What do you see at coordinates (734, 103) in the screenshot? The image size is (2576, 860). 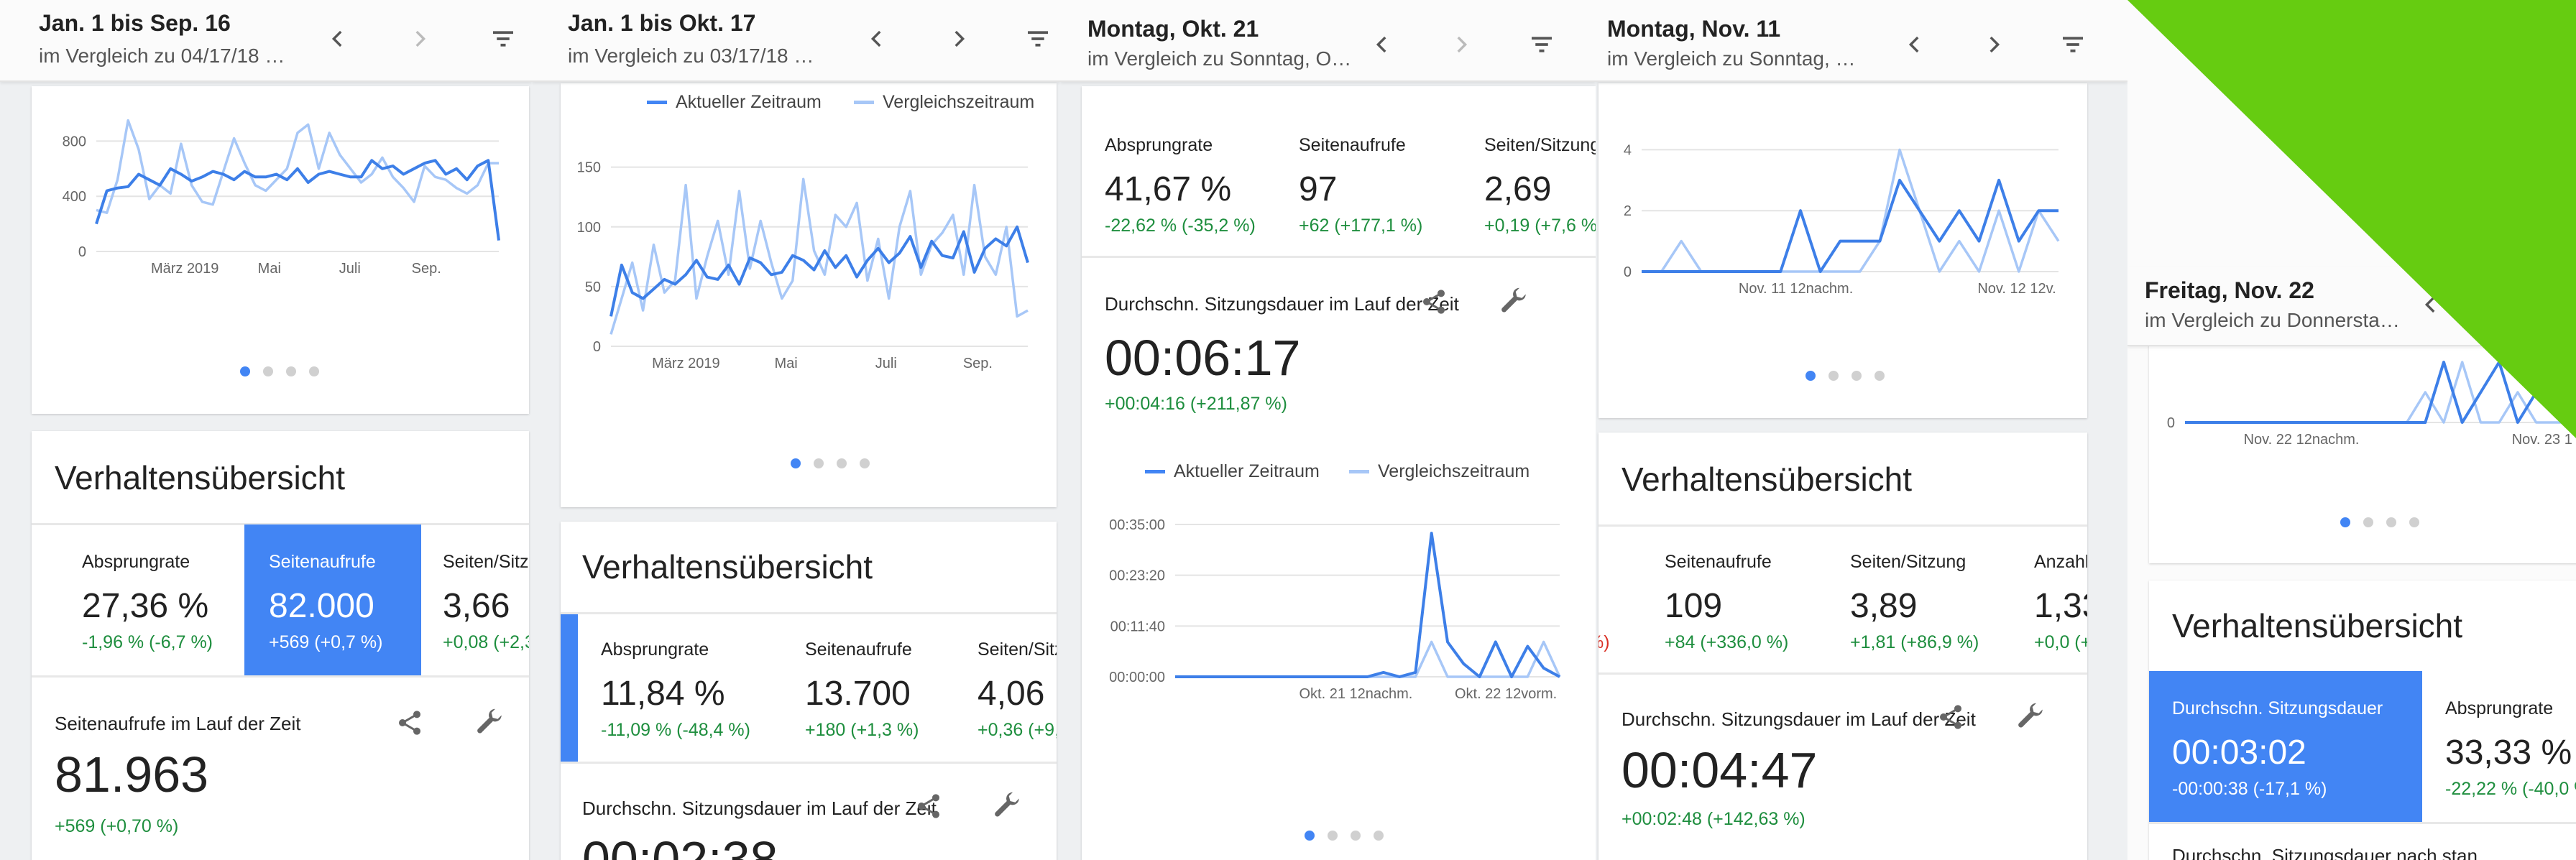 I see `legend-current: Aktueller Zeitraum` at bounding box center [734, 103].